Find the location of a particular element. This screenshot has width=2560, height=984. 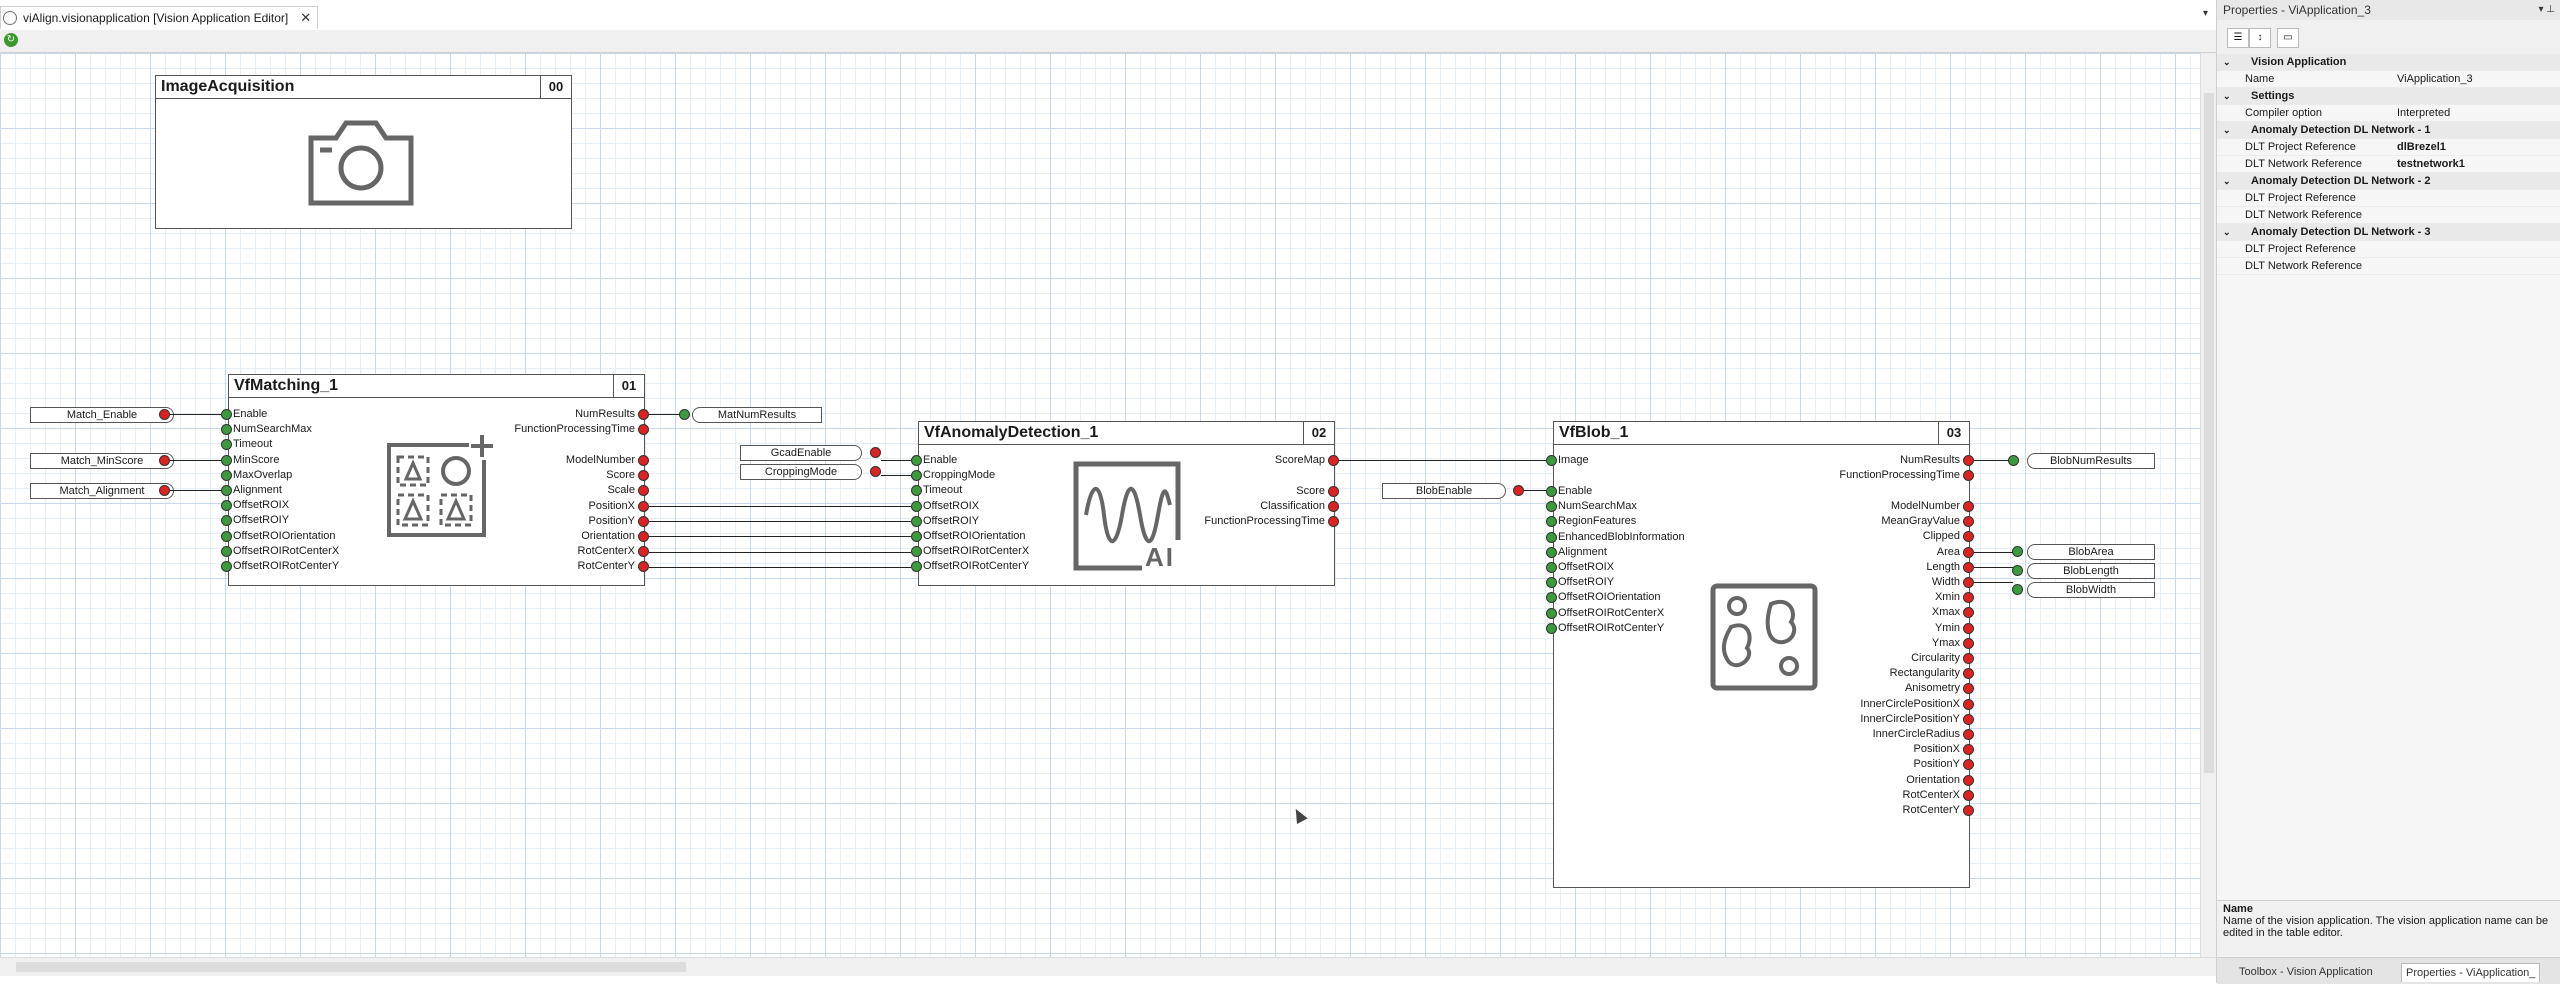

property-category: ⌄ Anomaly Detection DL Network - 3 is located at coordinates (2388, 232).